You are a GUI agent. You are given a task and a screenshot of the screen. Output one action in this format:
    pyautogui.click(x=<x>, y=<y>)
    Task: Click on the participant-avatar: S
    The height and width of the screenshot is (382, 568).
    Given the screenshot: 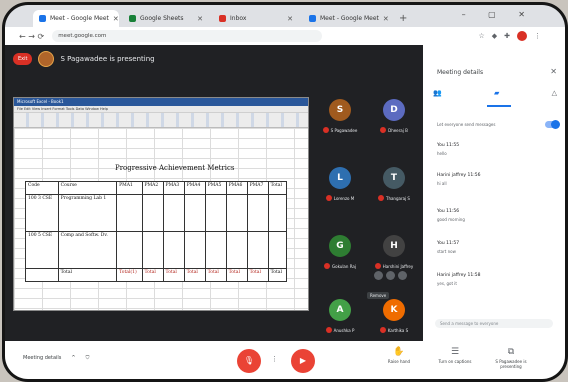 What is the action you would take?
    pyautogui.click(x=340, y=110)
    